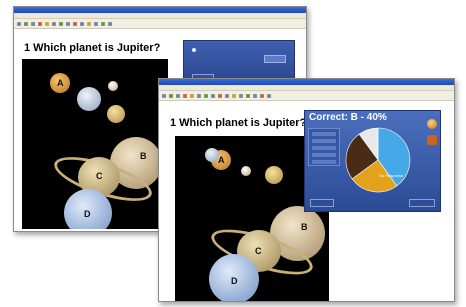 The image size is (466, 307). Describe the element at coordinates (194, 50) in the screenshot. I see `status-icon` at that location.